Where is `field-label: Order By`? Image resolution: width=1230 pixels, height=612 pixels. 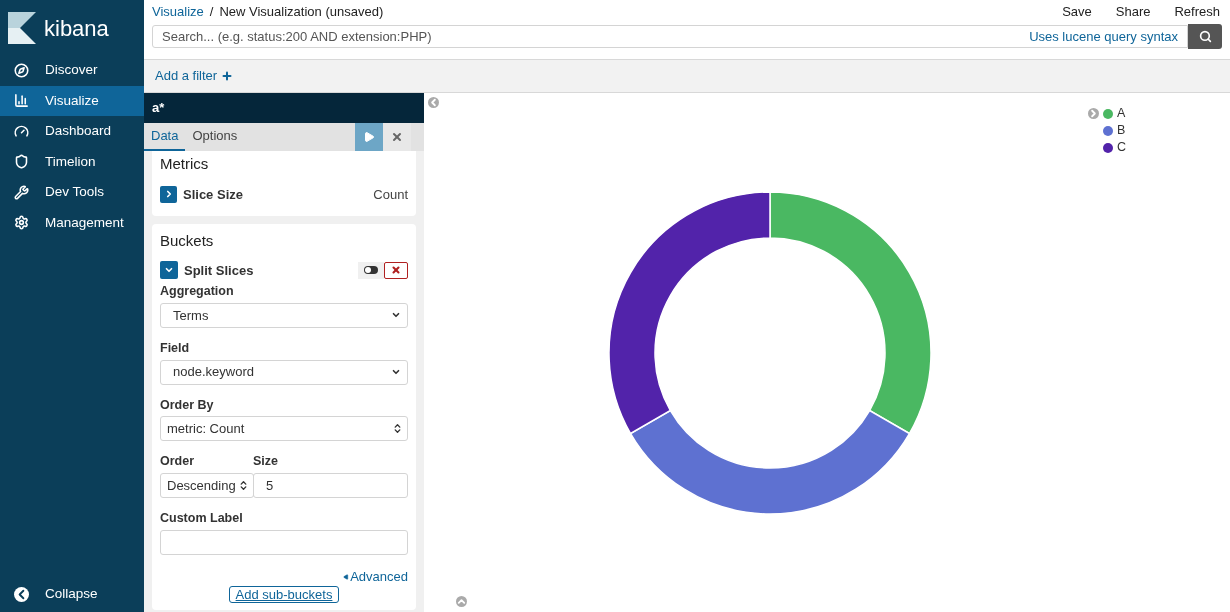
field-label: Order By is located at coordinates (187, 405).